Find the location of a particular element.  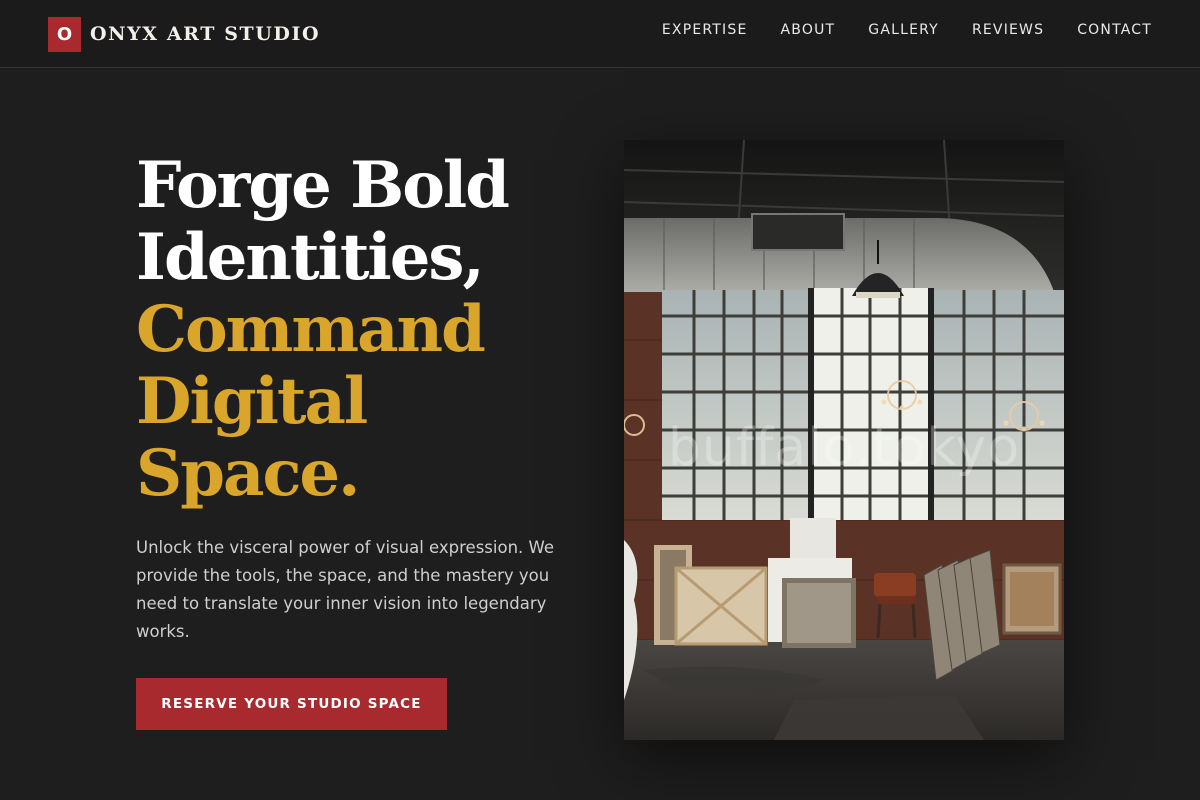

nav-links: EXPERTISE ABOUT GALLERY REVIEWS CONTACT is located at coordinates (907, 30).